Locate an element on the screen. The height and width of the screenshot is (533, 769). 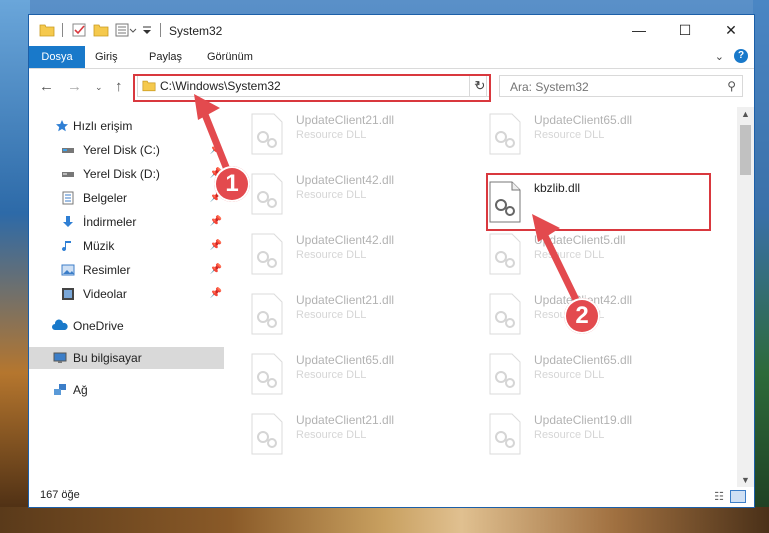
sidebar-item-downloads: İndirmeler 📌 is located at coordinates (126, 222).